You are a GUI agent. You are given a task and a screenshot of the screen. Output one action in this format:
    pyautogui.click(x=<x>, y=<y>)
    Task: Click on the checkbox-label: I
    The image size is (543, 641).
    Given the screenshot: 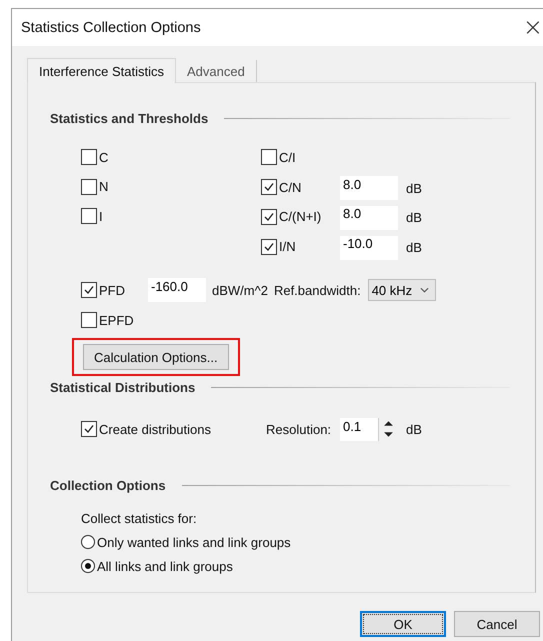 What is the action you would take?
    pyautogui.click(x=101, y=216)
    